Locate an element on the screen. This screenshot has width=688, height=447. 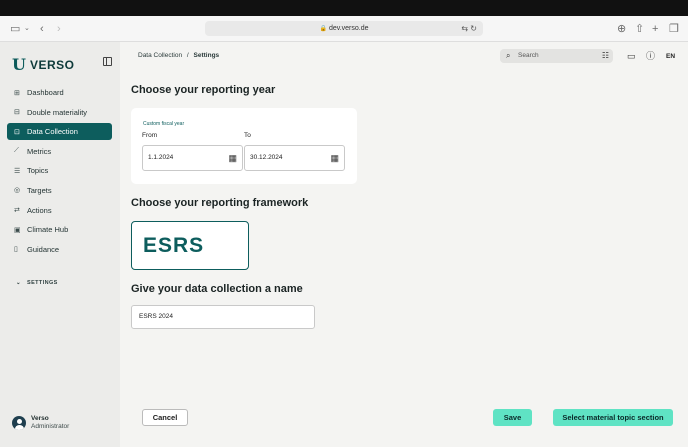
filter-icon: ☷ is located at coordinates (605, 56).